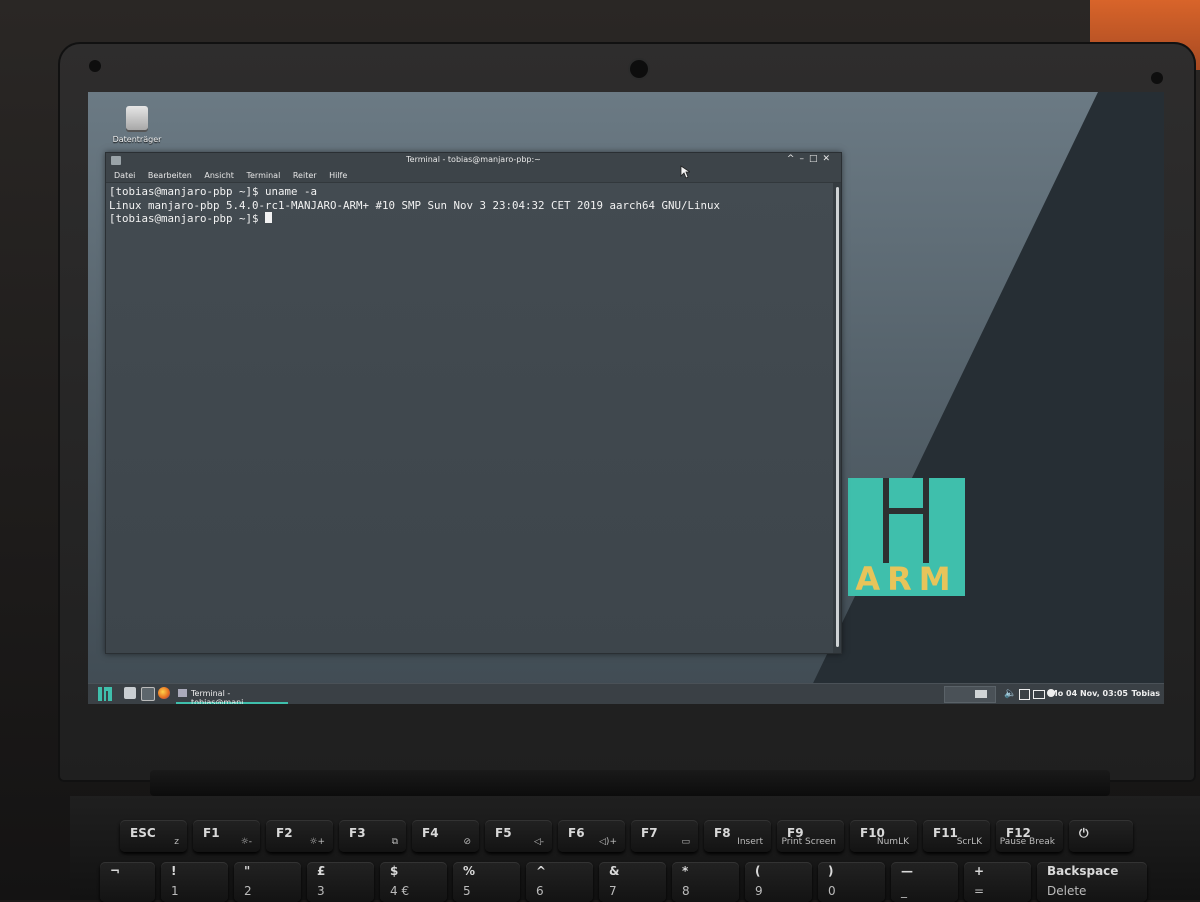 This screenshot has height=902, width=1200. What do you see at coordinates (115, 871) in the screenshot?
I see `key-label: ¬` at bounding box center [115, 871].